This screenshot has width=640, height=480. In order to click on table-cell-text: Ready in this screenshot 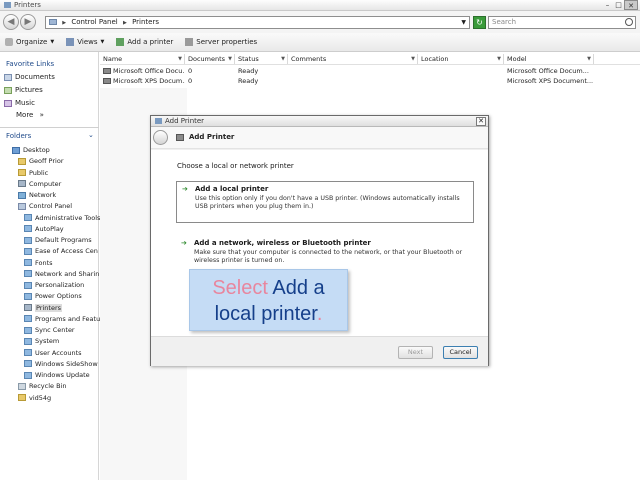, I will do `click(248, 81)`.